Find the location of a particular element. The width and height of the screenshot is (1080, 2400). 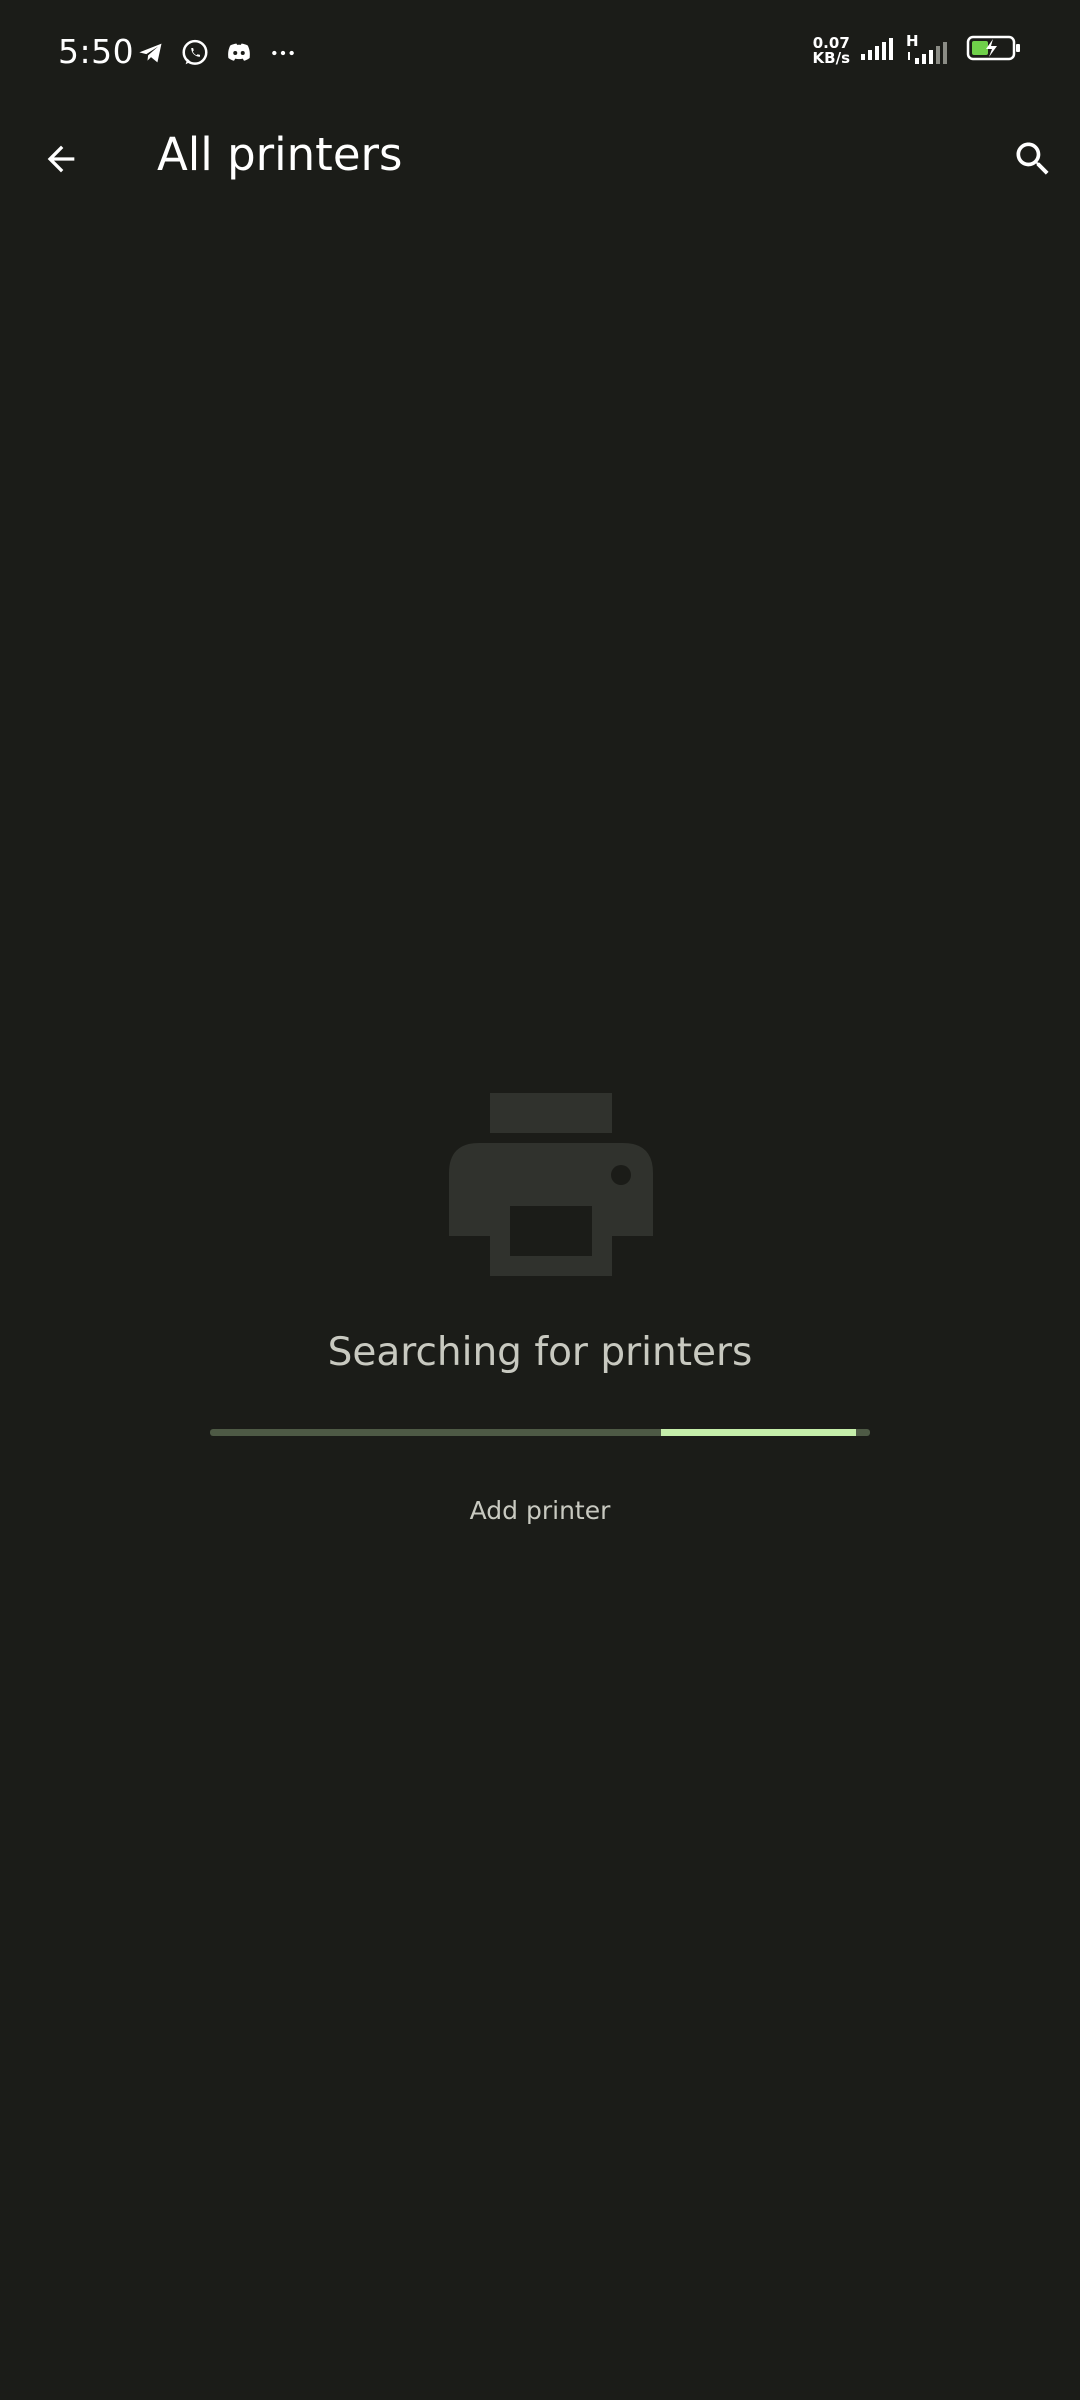

whatsapp-icon is located at coordinates (195, 53).